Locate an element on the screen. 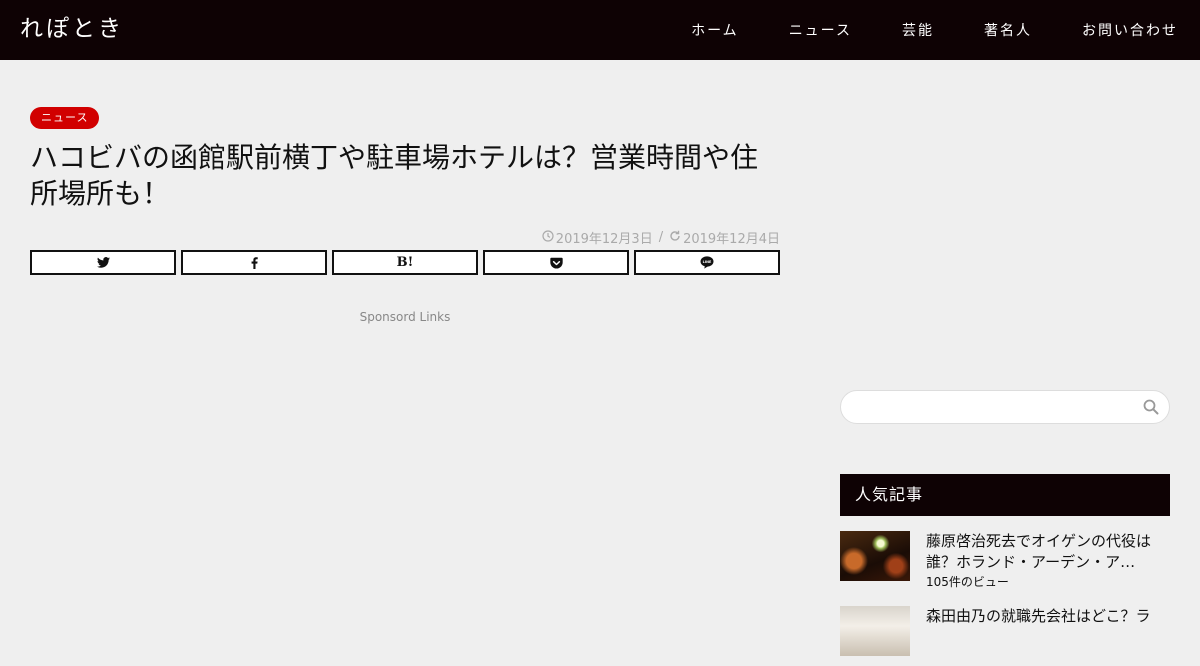 The width and height of the screenshot is (1200, 666). twitter-icon is located at coordinates (103, 262).